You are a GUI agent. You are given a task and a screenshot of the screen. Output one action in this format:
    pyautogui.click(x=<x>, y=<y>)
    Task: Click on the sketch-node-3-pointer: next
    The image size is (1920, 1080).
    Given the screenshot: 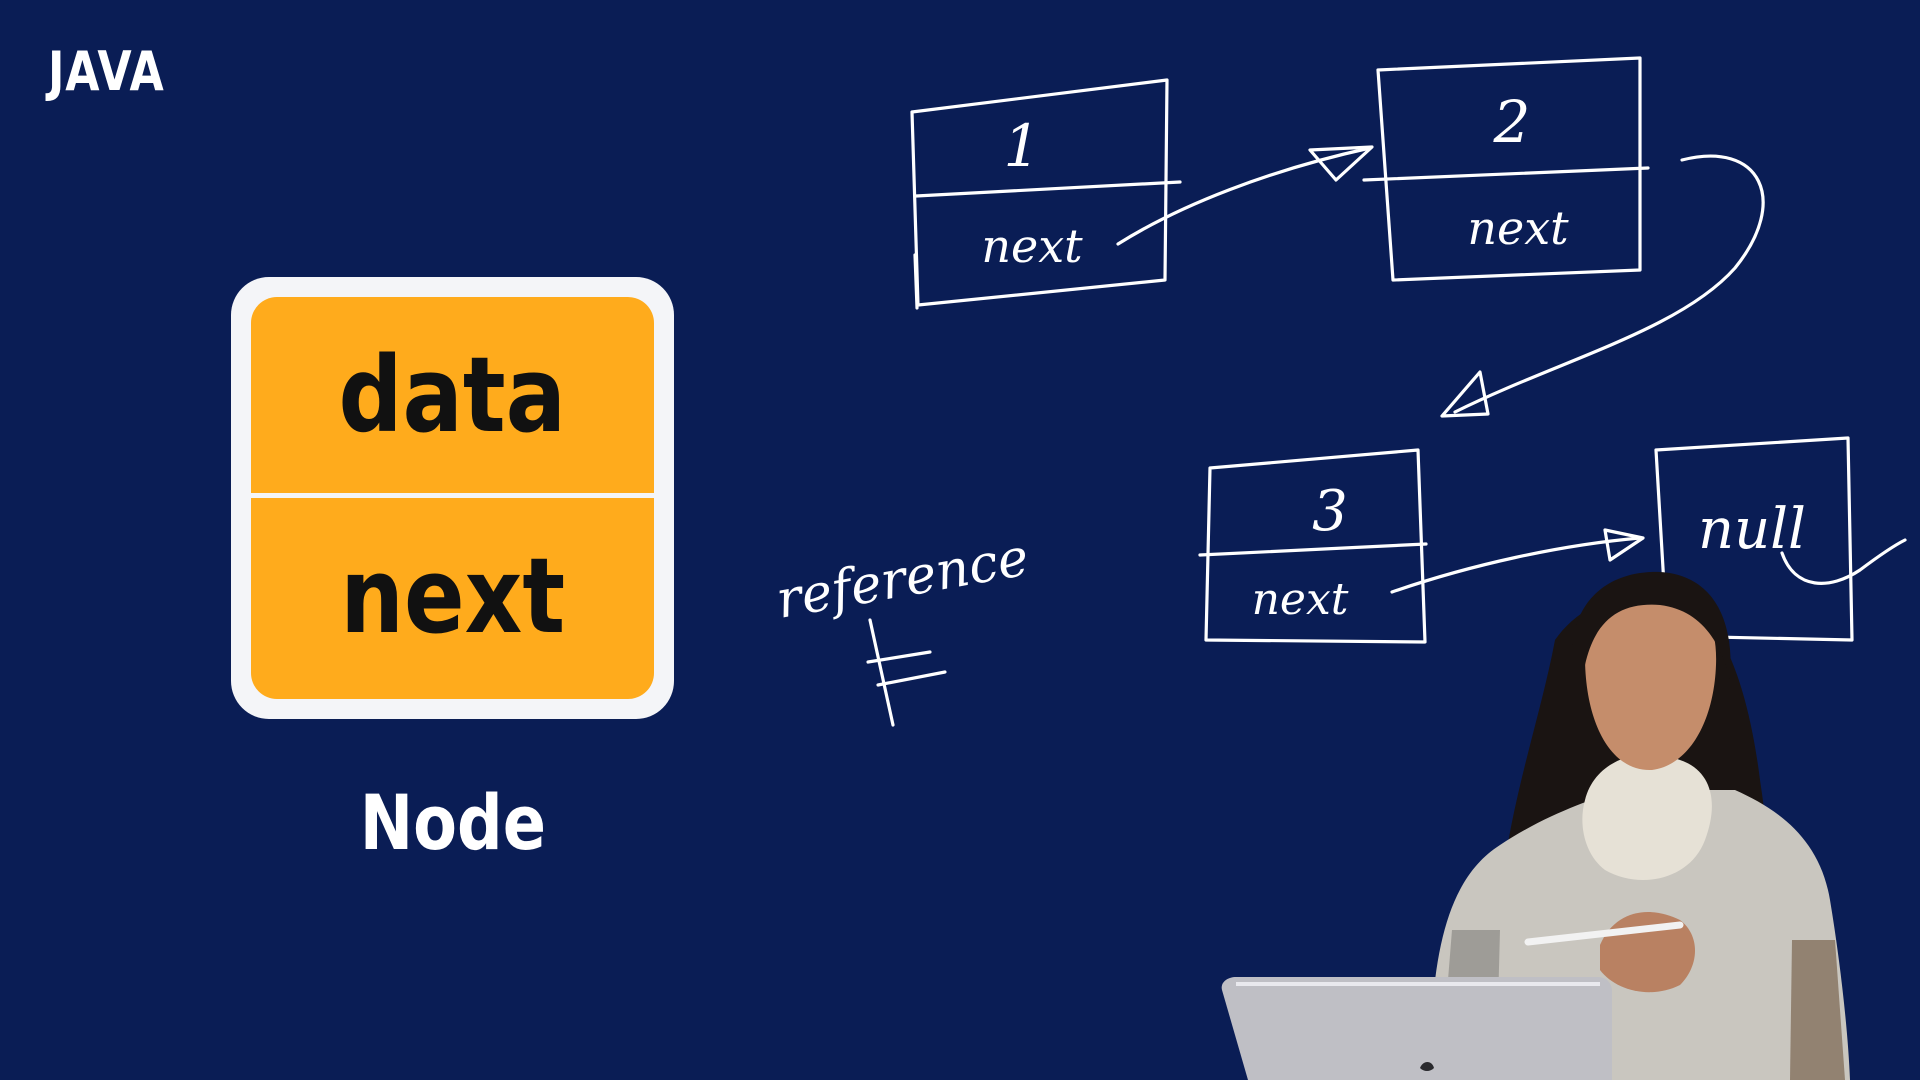 What is the action you would take?
    pyautogui.click(x=1300, y=599)
    